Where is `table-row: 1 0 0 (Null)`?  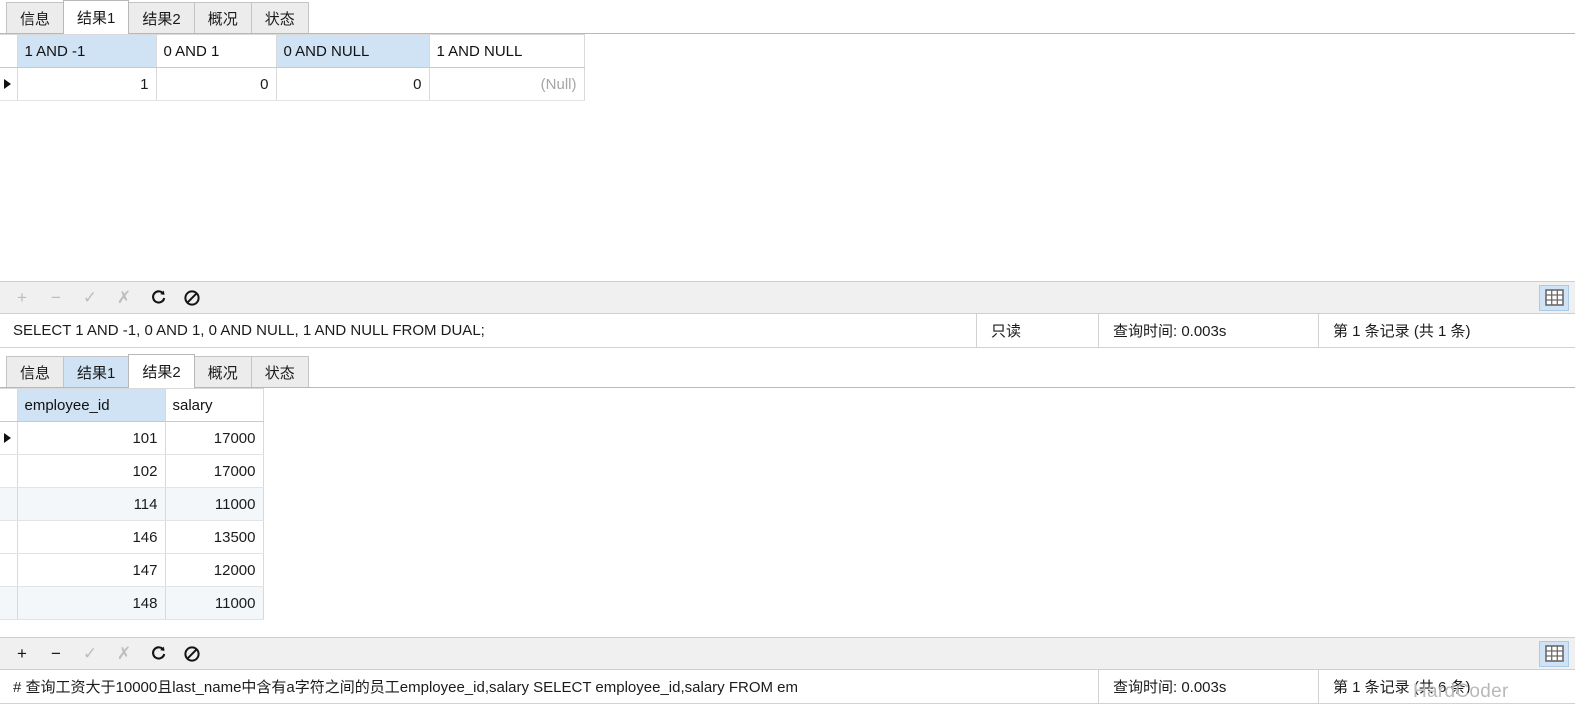
table-row: 1 0 0 (Null) is located at coordinates (292, 84).